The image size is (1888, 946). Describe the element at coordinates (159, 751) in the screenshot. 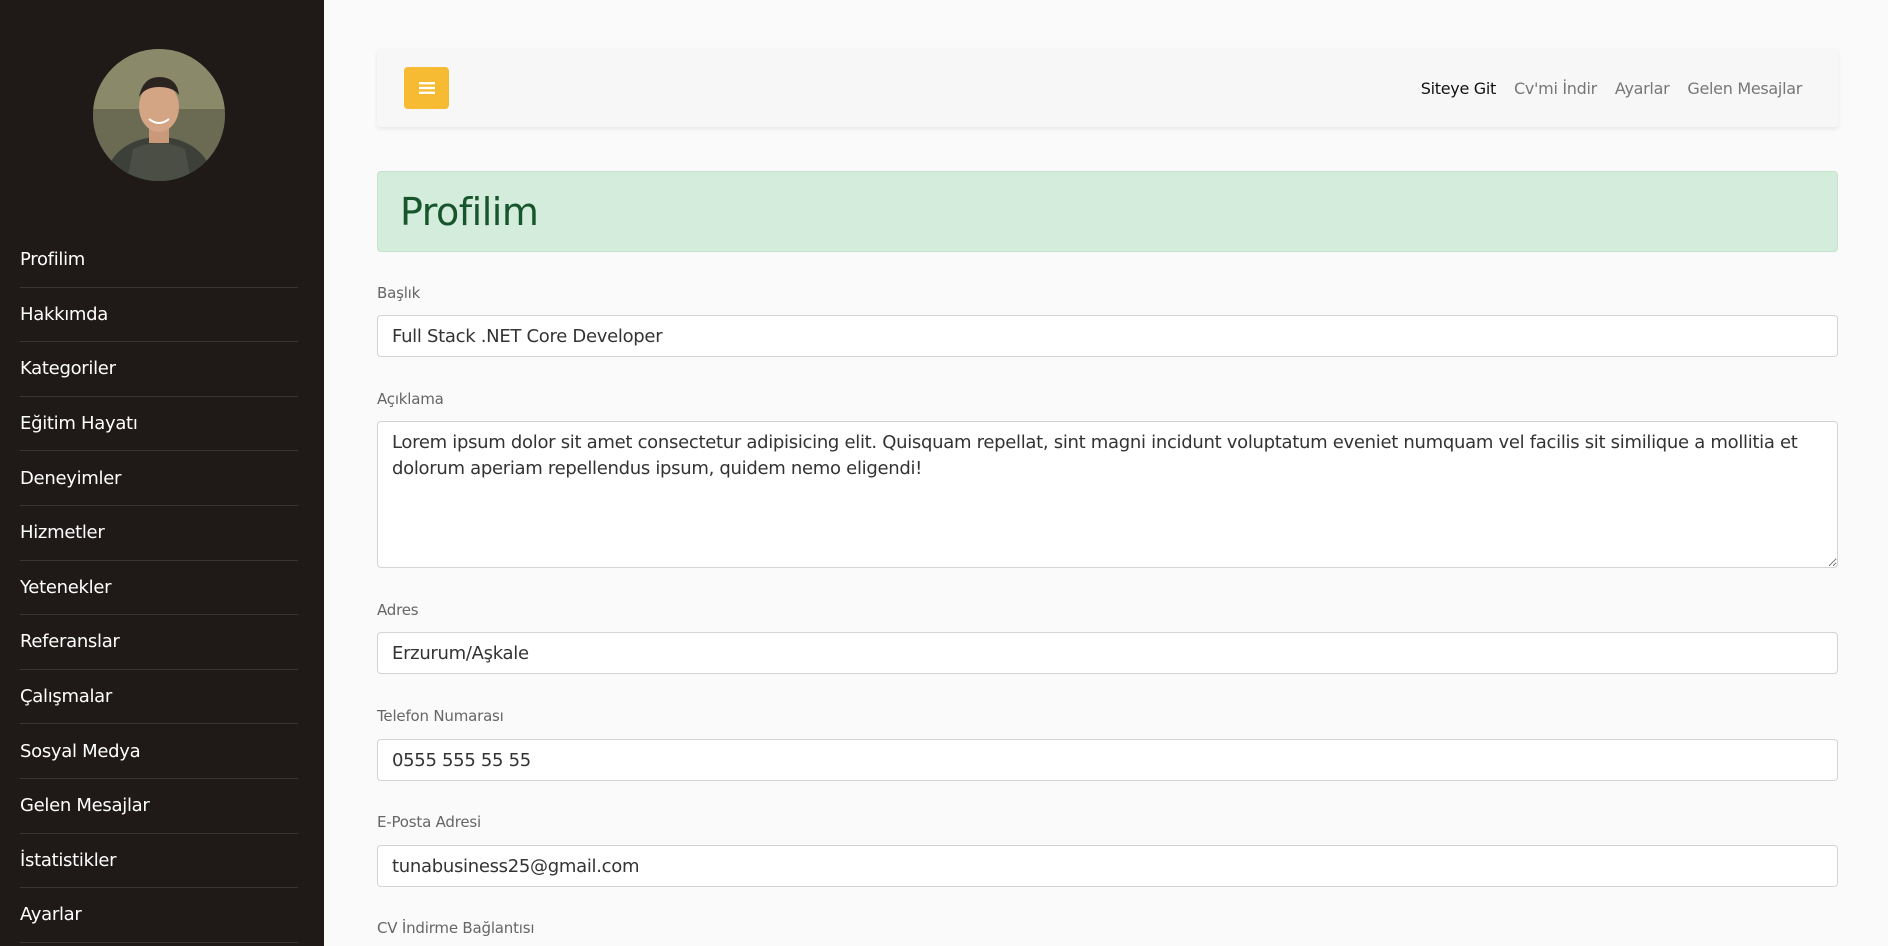

I see `sidebar-item-sosyal-medya: Sosyal Medya` at that location.